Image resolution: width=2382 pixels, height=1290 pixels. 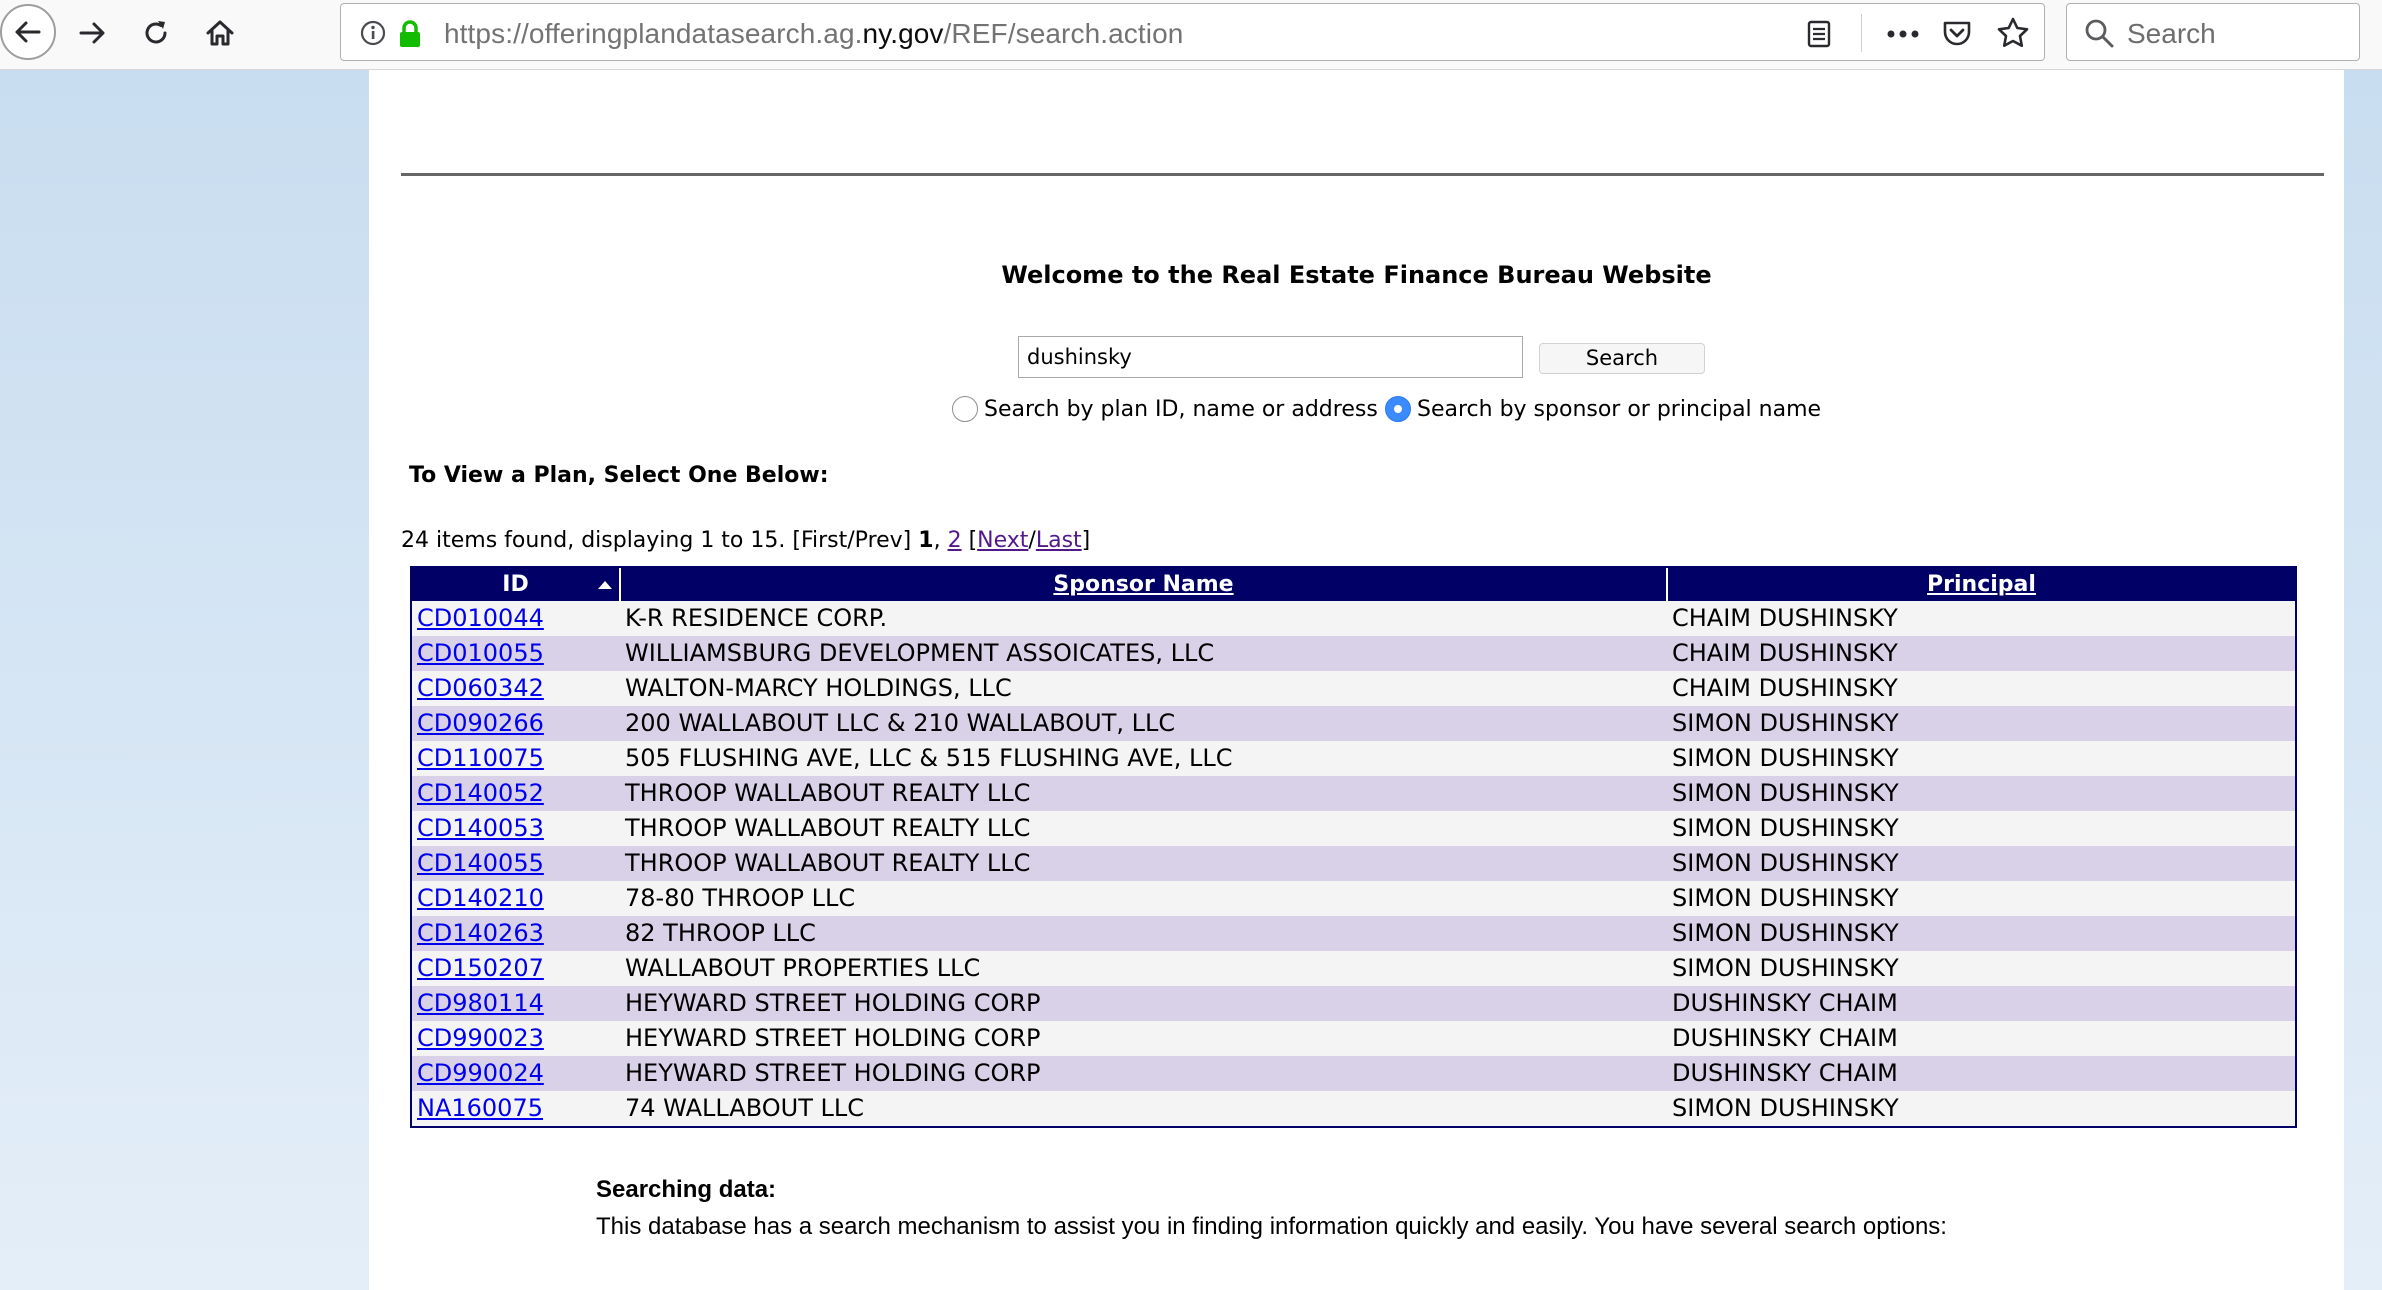 What do you see at coordinates (480, 898) in the screenshot?
I see `plan-id-link: CD140210` at bounding box center [480, 898].